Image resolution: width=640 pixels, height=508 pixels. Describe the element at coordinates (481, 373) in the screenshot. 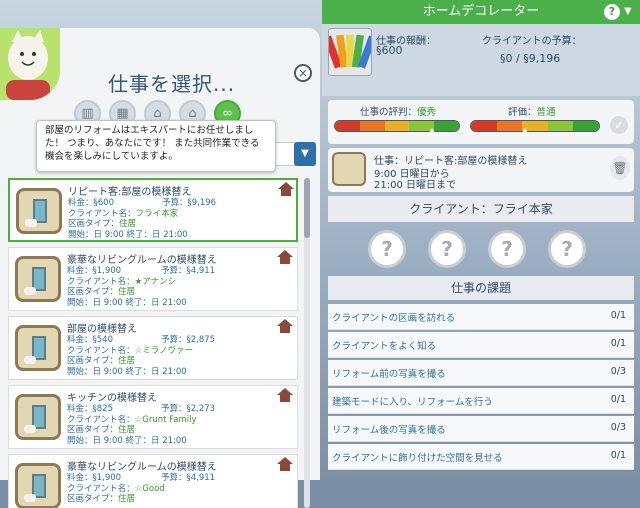

I see `task-item: リフォーム前の写真を撮る 0/3` at that location.